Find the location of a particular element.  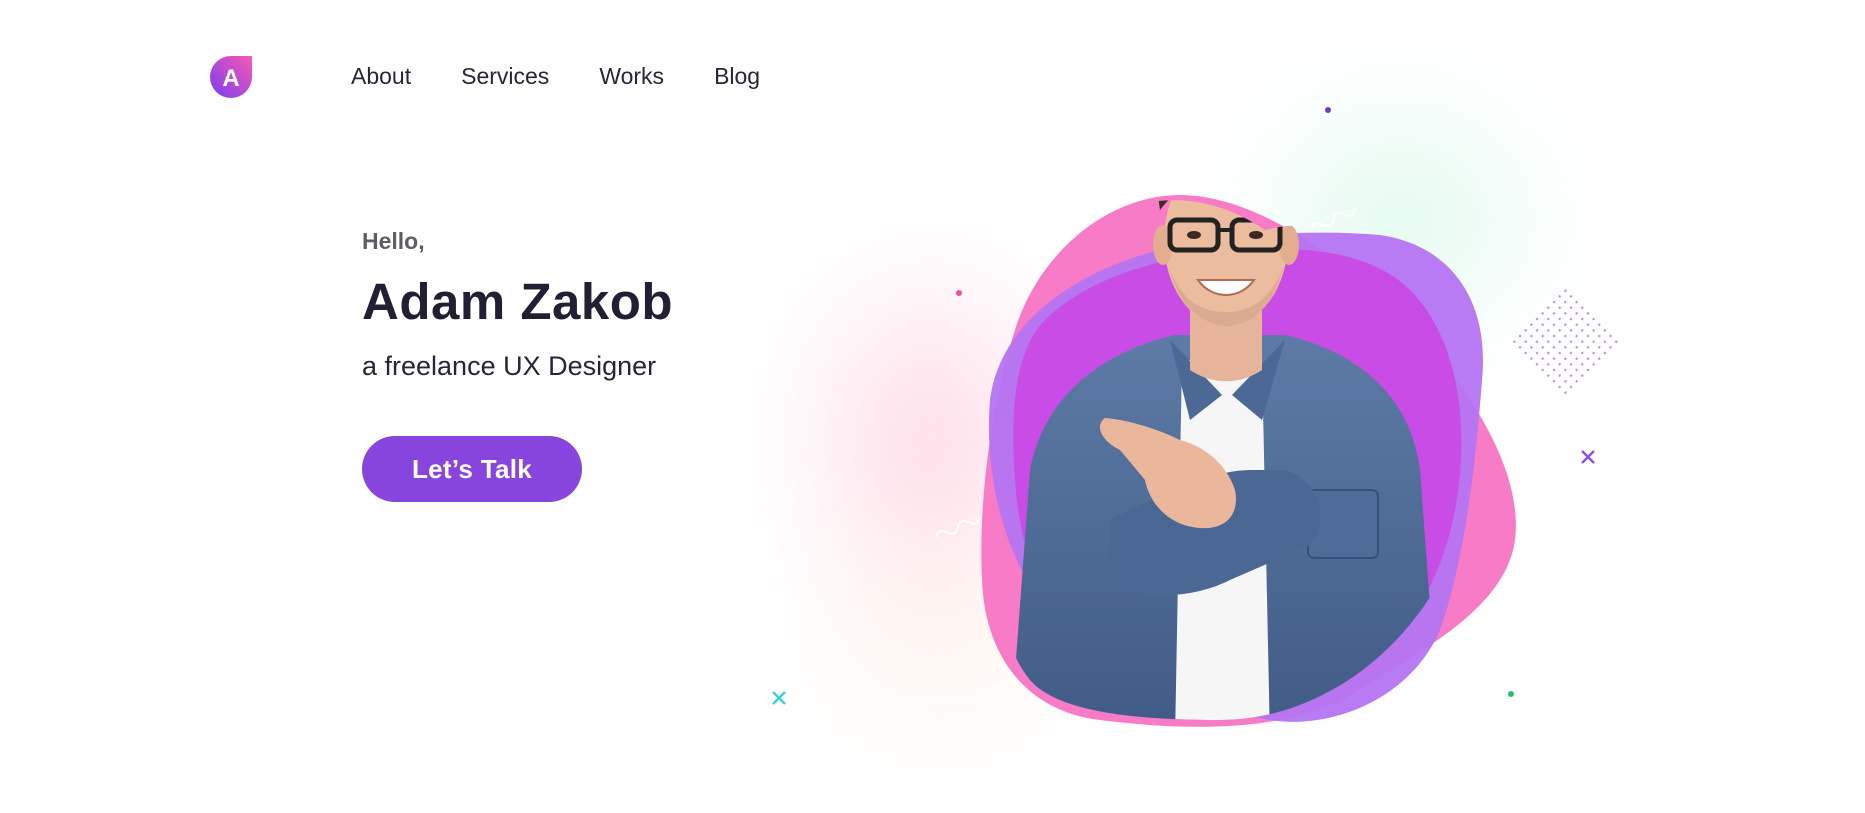

logo-letter: A is located at coordinates (230, 78).